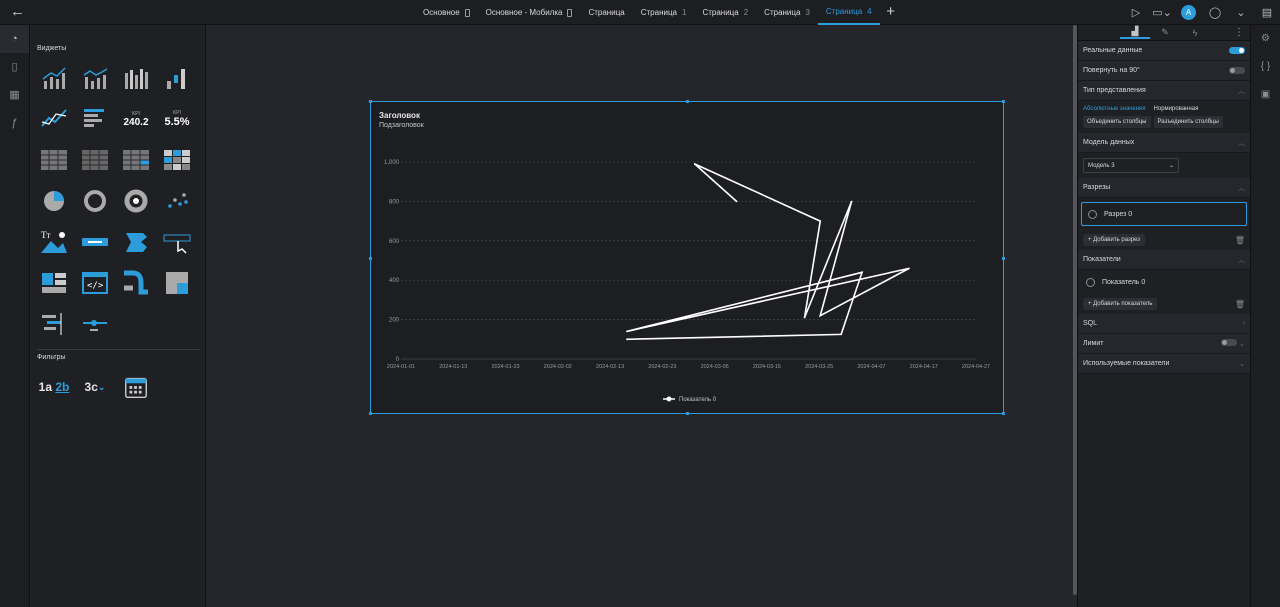 This screenshot has width=1280, height=607. Describe the element at coordinates (1164, 214) in the screenshot. I see `slice-item: Разрез 0` at that location.